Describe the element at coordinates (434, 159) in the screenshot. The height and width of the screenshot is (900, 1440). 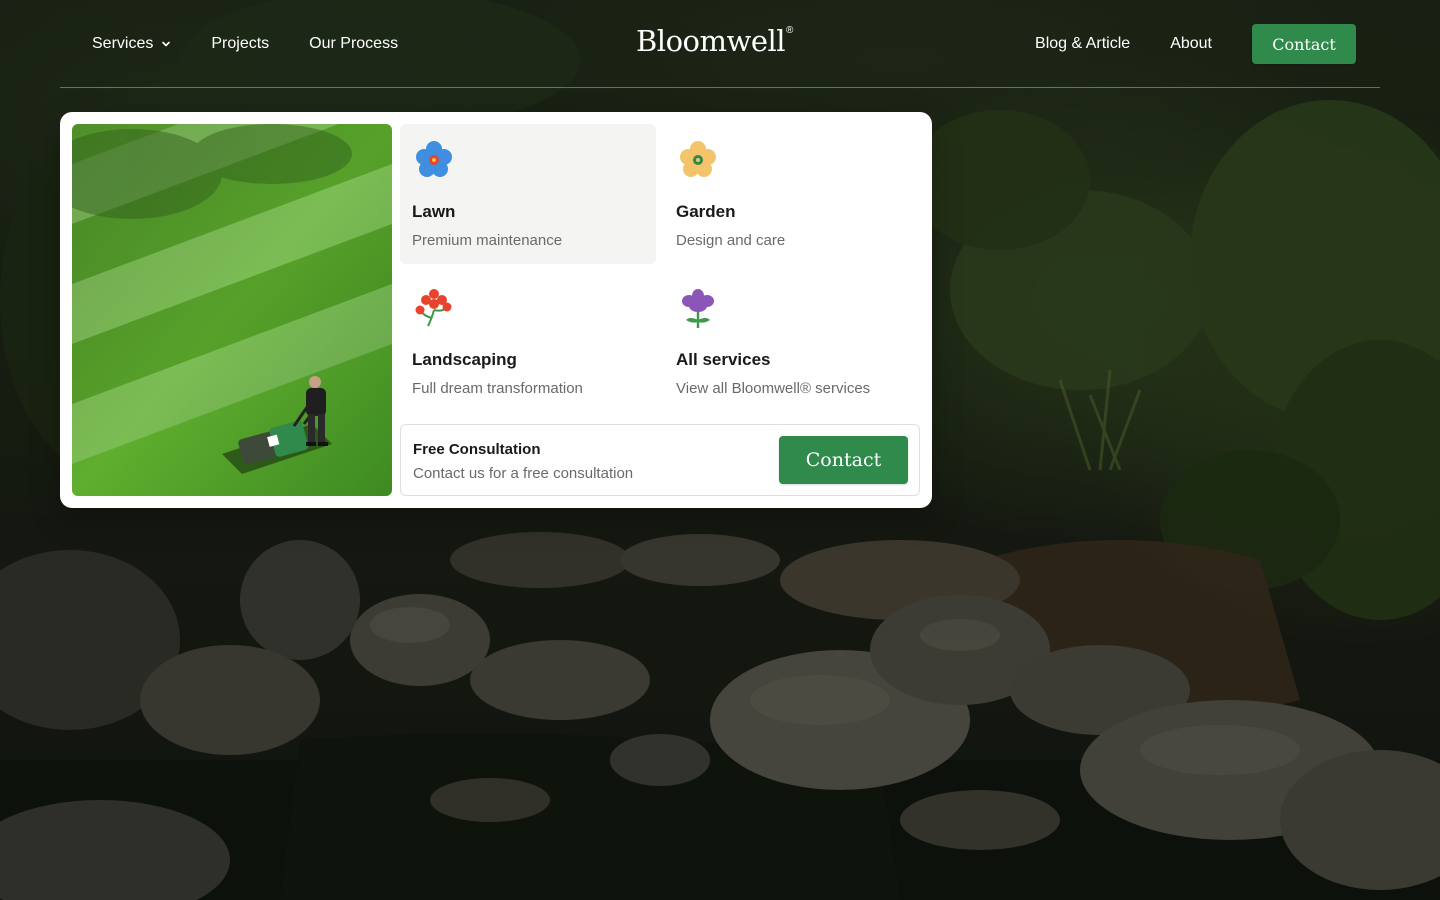
I see `blue-flower-icon` at that location.